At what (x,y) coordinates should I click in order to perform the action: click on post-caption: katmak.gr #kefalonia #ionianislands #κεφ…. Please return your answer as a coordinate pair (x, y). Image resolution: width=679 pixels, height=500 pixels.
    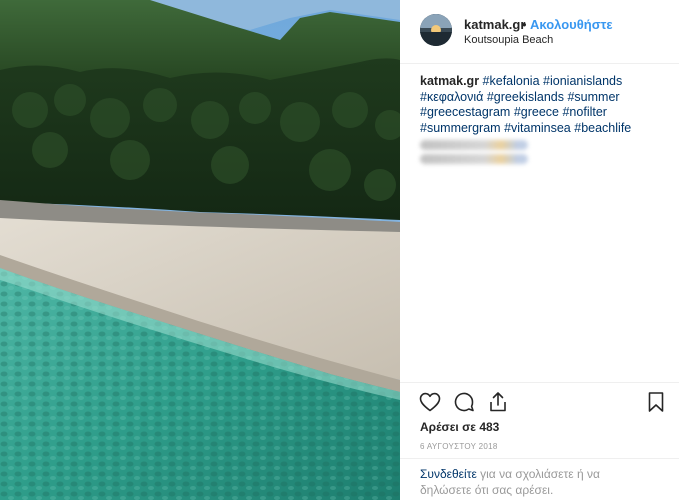
    Looking at the image, I should click on (535, 105).